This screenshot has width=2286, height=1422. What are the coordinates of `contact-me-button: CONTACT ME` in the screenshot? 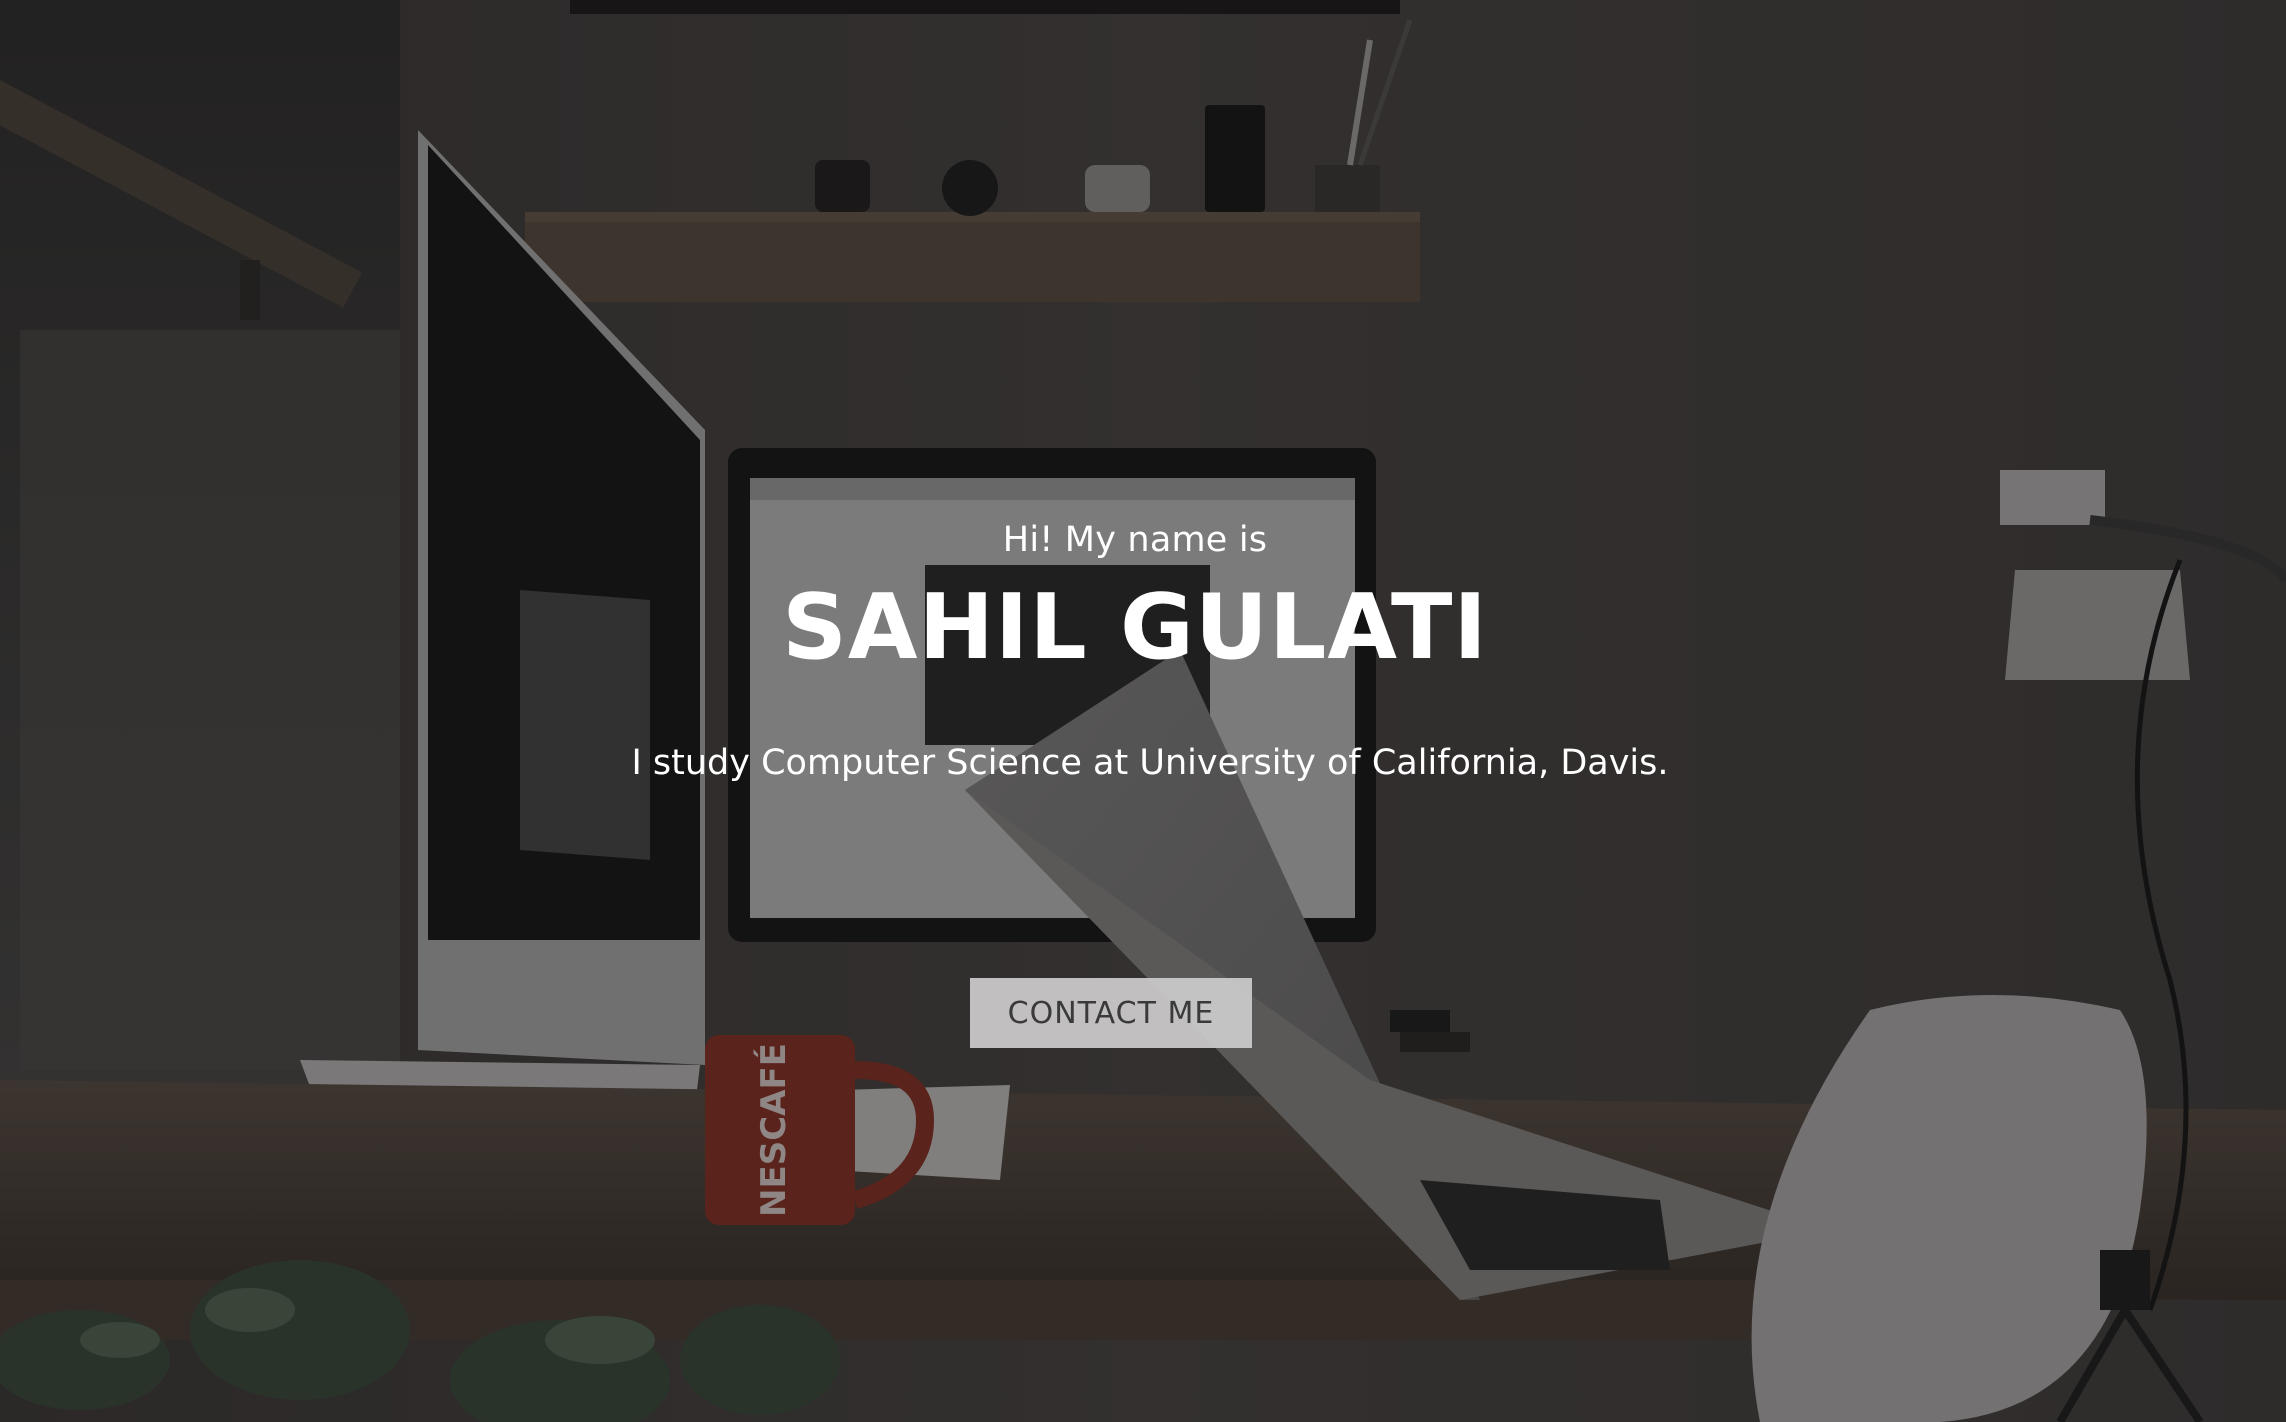 It's located at (1111, 1013).